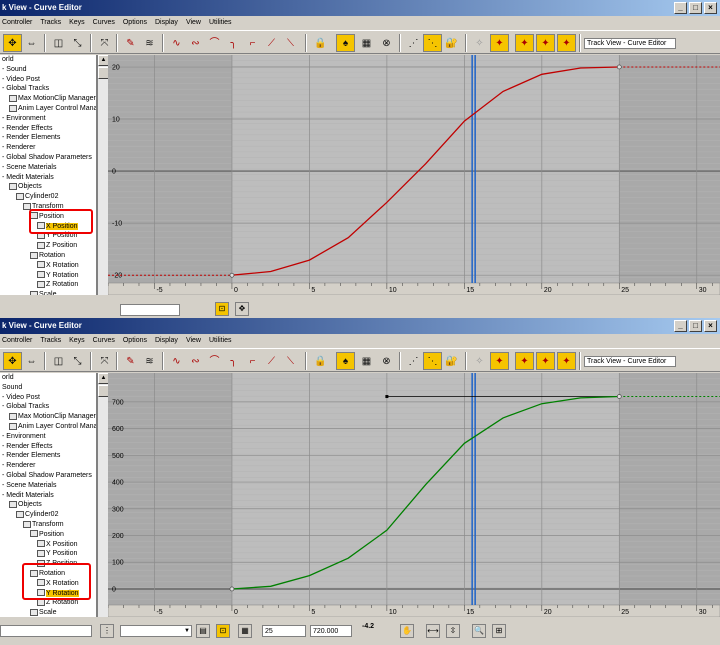 Image resolution: width=720 pixels, height=645 pixels. Describe the element at coordinates (48, 285) in the screenshot. I see `tree-item: Z Rotation` at that location.